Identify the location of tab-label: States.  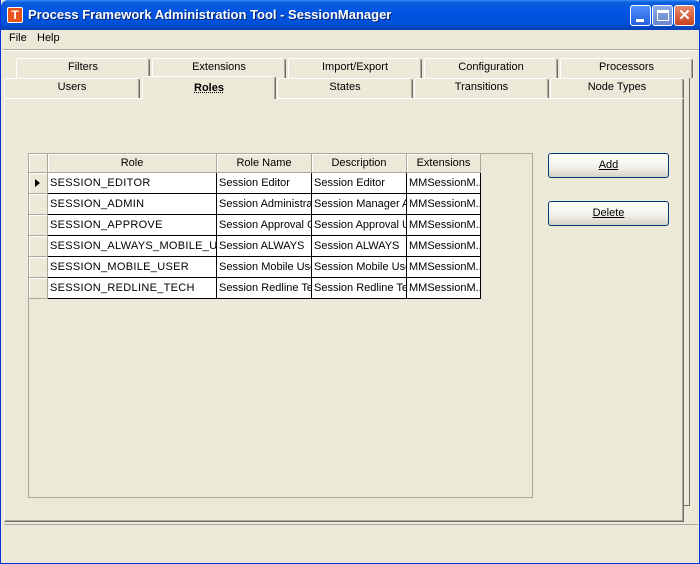
(345, 87).